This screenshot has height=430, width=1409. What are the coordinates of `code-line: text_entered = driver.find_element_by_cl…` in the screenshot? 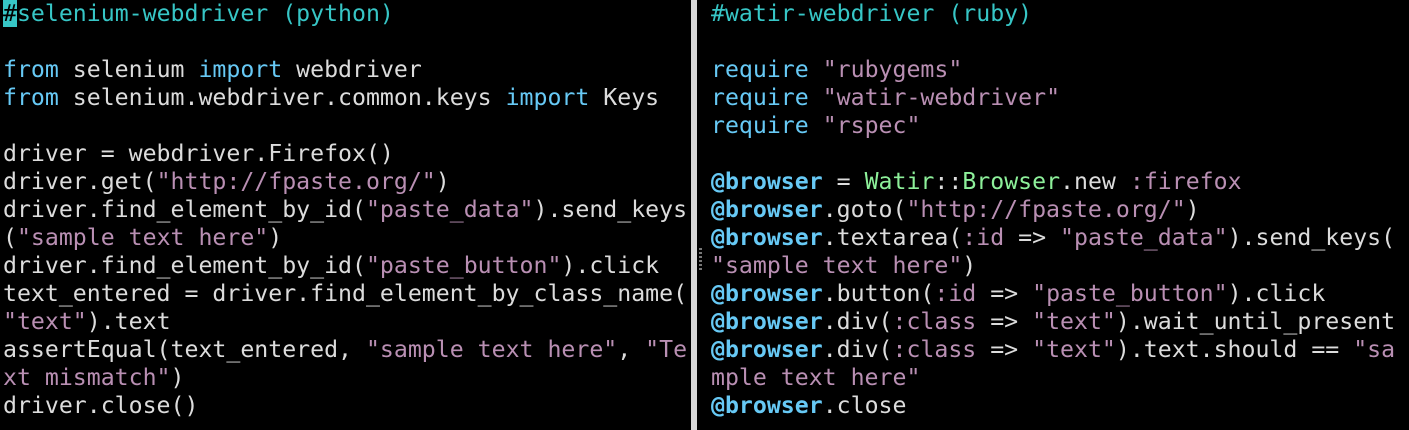 It's located at (345, 294).